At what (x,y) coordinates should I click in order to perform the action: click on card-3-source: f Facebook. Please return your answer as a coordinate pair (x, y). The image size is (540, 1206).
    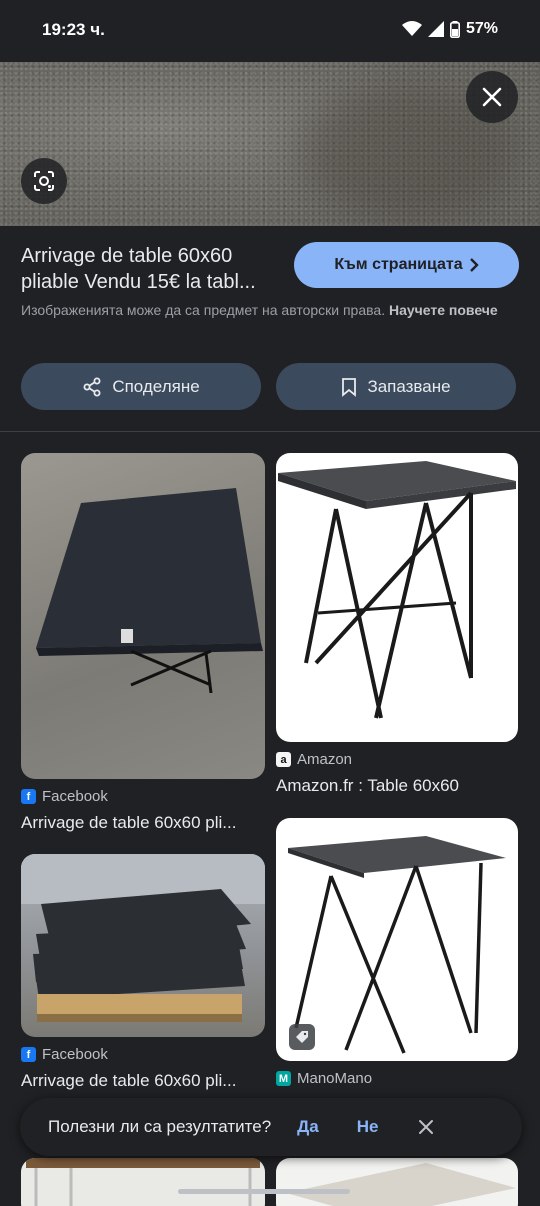
    Looking at the image, I should click on (64, 1054).